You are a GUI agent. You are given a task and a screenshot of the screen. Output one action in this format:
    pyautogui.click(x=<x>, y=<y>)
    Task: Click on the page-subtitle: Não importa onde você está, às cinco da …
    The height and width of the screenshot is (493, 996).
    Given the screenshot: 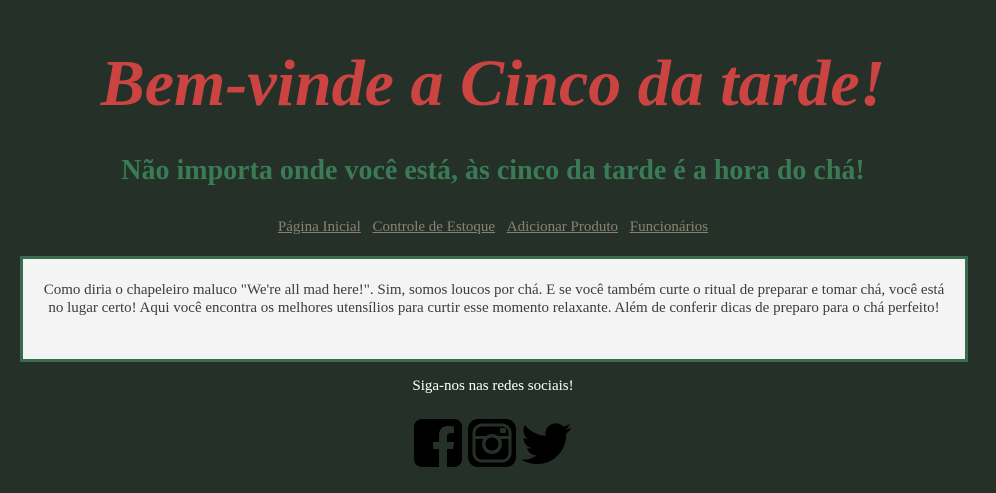 What is the action you would take?
    pyautogui.click(x=493, y=170)
    